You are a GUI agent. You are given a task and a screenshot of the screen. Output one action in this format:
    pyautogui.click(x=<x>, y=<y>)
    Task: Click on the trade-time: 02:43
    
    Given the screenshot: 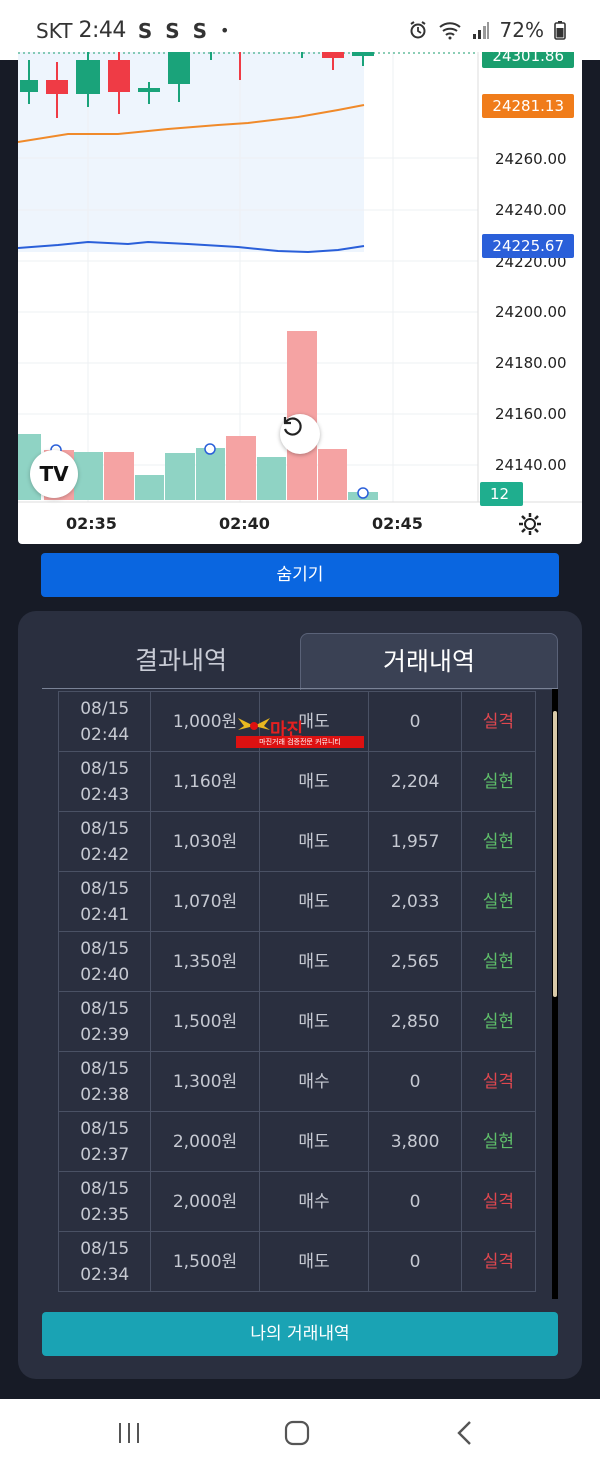 What is the action you would take?
    pyautogui.click(x=105, y=794)
    